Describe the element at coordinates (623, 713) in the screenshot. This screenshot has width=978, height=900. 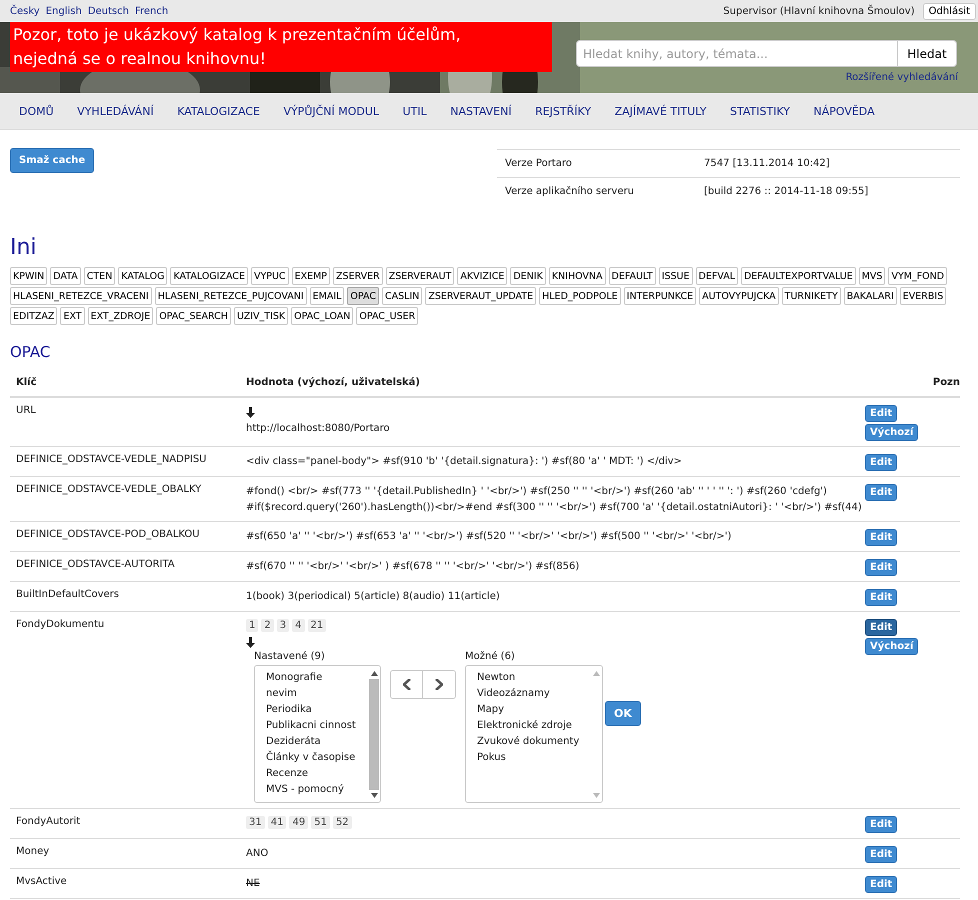
I see `ok-button: OK` at that location.